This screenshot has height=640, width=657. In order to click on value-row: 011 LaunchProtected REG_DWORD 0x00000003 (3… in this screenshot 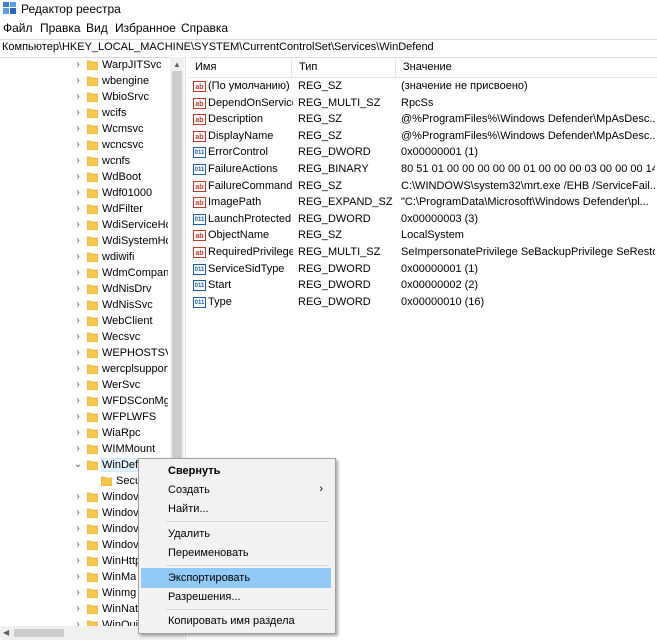, I will do `click(423, 220)`.